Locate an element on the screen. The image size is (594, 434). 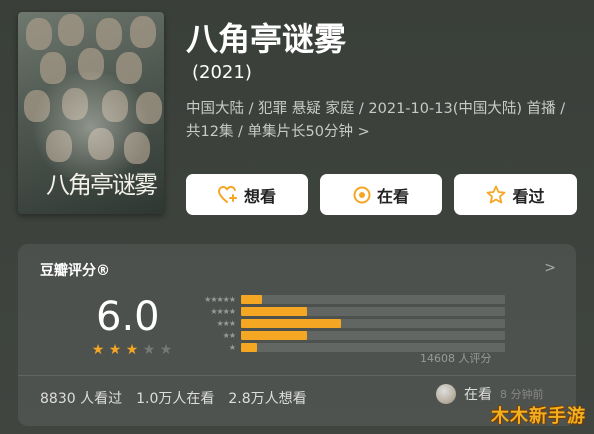
rating-stars: ★ ★ ★ ★ ★ is located at coordinates (132, 350).